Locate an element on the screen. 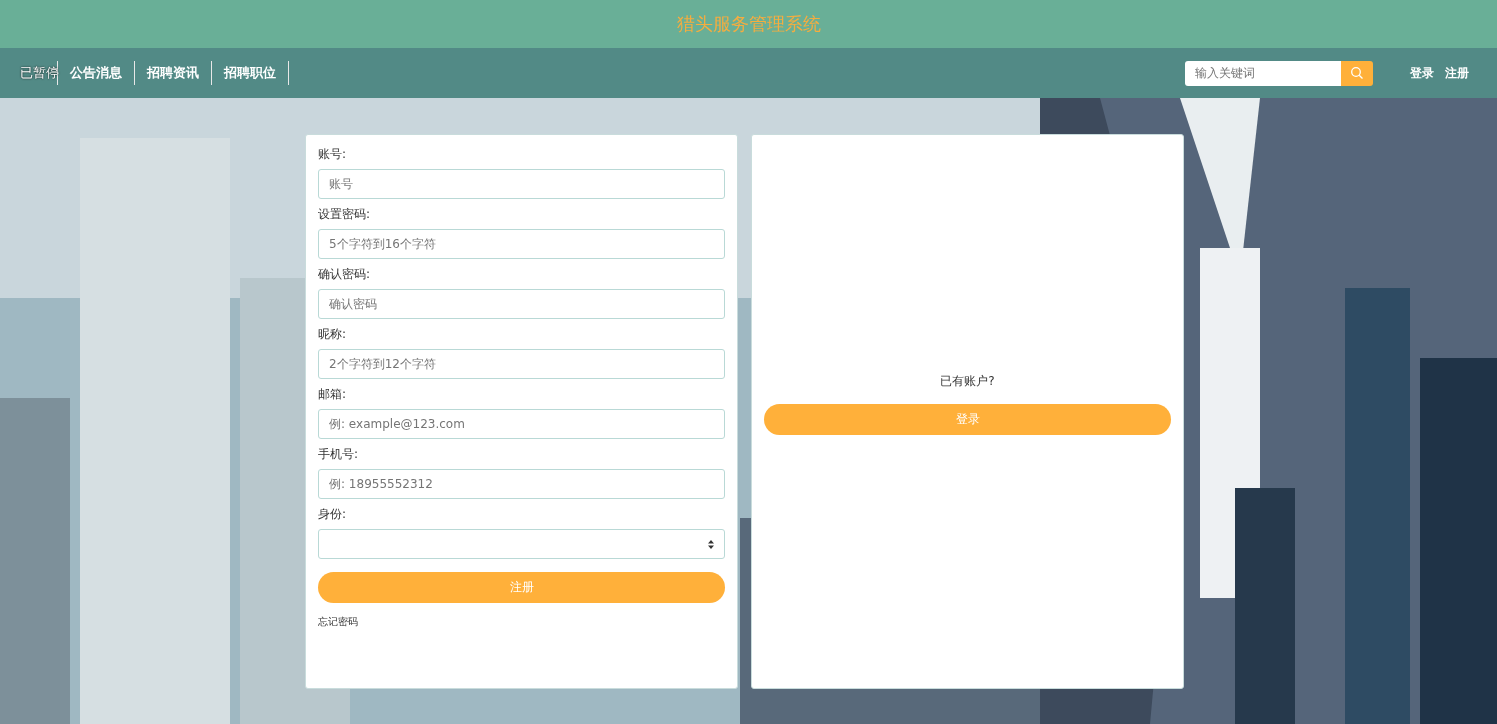 The height and width of the screenshot is (724, 1497). input-field: 例: 18955552312 is located at coordinates (521, 484).